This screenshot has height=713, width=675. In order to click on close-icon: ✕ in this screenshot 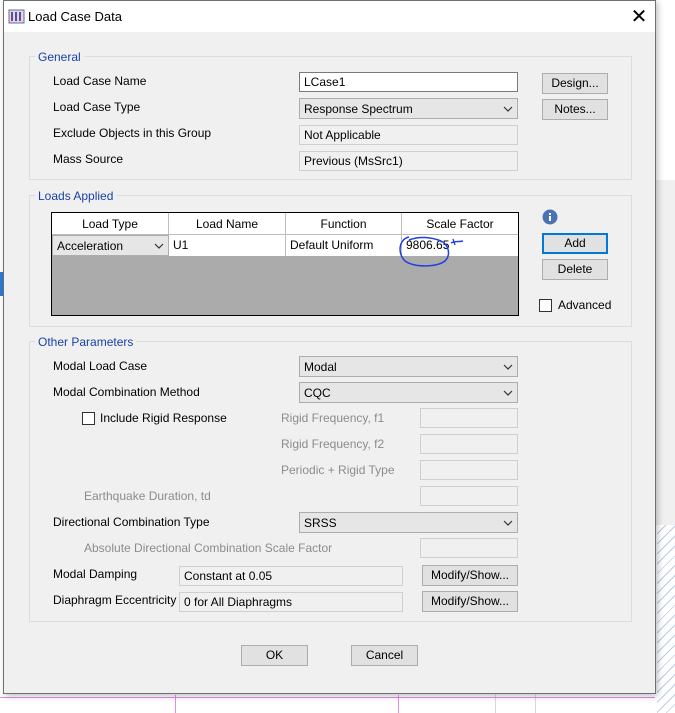, I will do `click(639, 17)`.